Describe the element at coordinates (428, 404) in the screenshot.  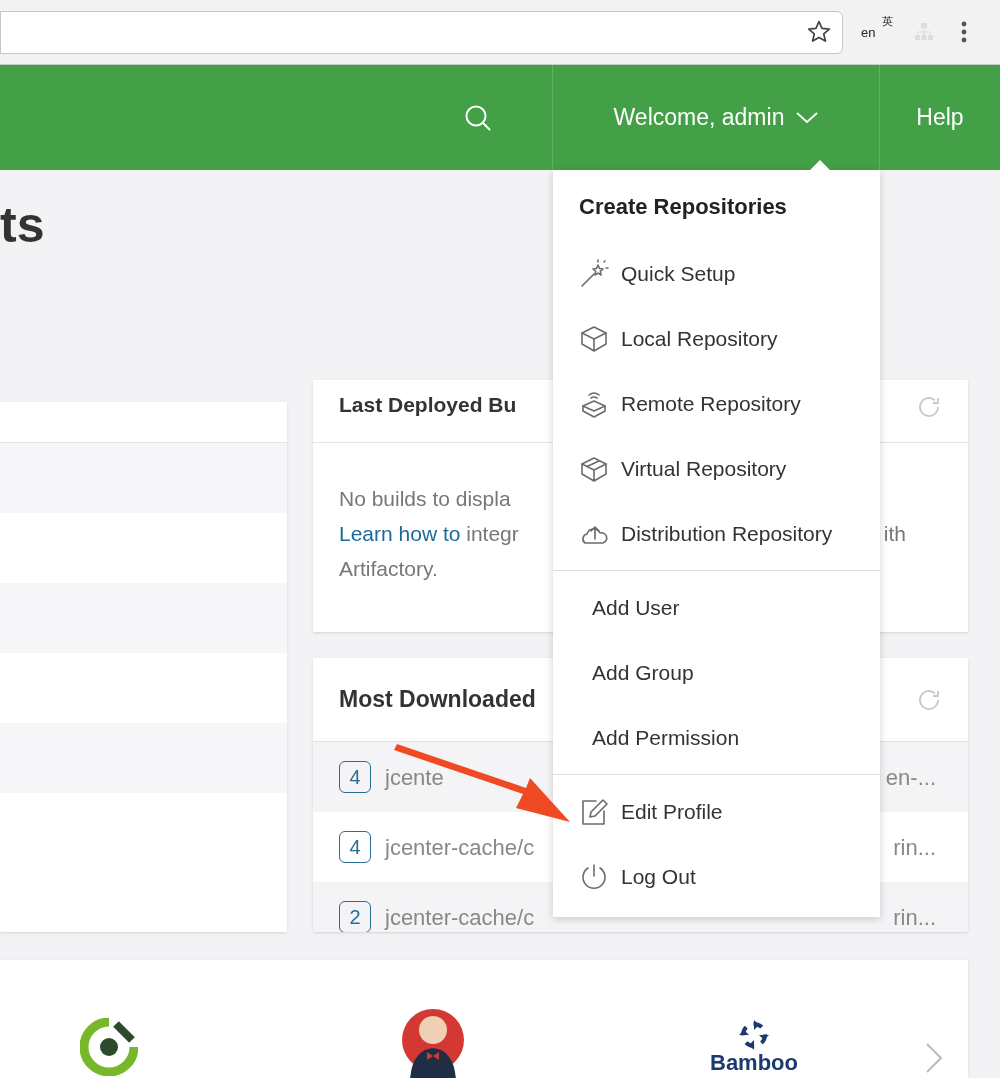
I see `card-title: Last Deployed Bu` at that location.